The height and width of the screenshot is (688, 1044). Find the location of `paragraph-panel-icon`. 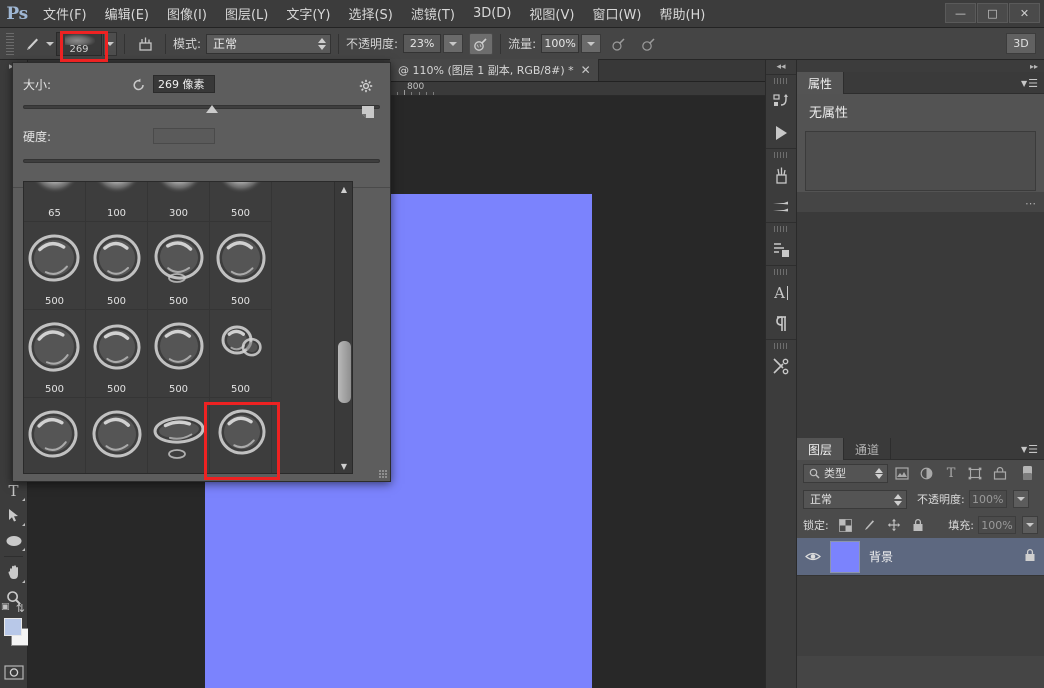

paragraph-panel-icon is located at coordinates (781, 323).